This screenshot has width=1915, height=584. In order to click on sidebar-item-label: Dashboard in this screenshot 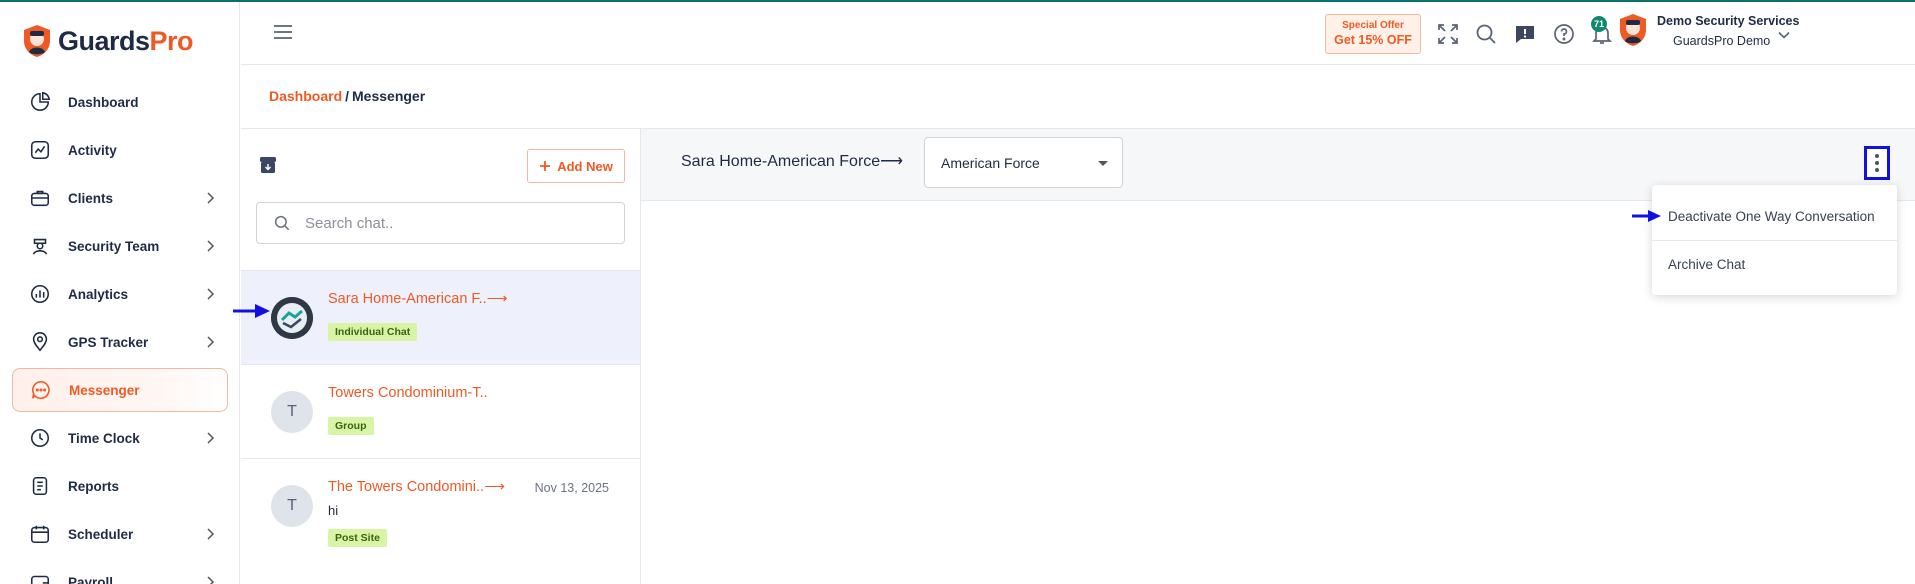, I will do `click(103, 102)`.